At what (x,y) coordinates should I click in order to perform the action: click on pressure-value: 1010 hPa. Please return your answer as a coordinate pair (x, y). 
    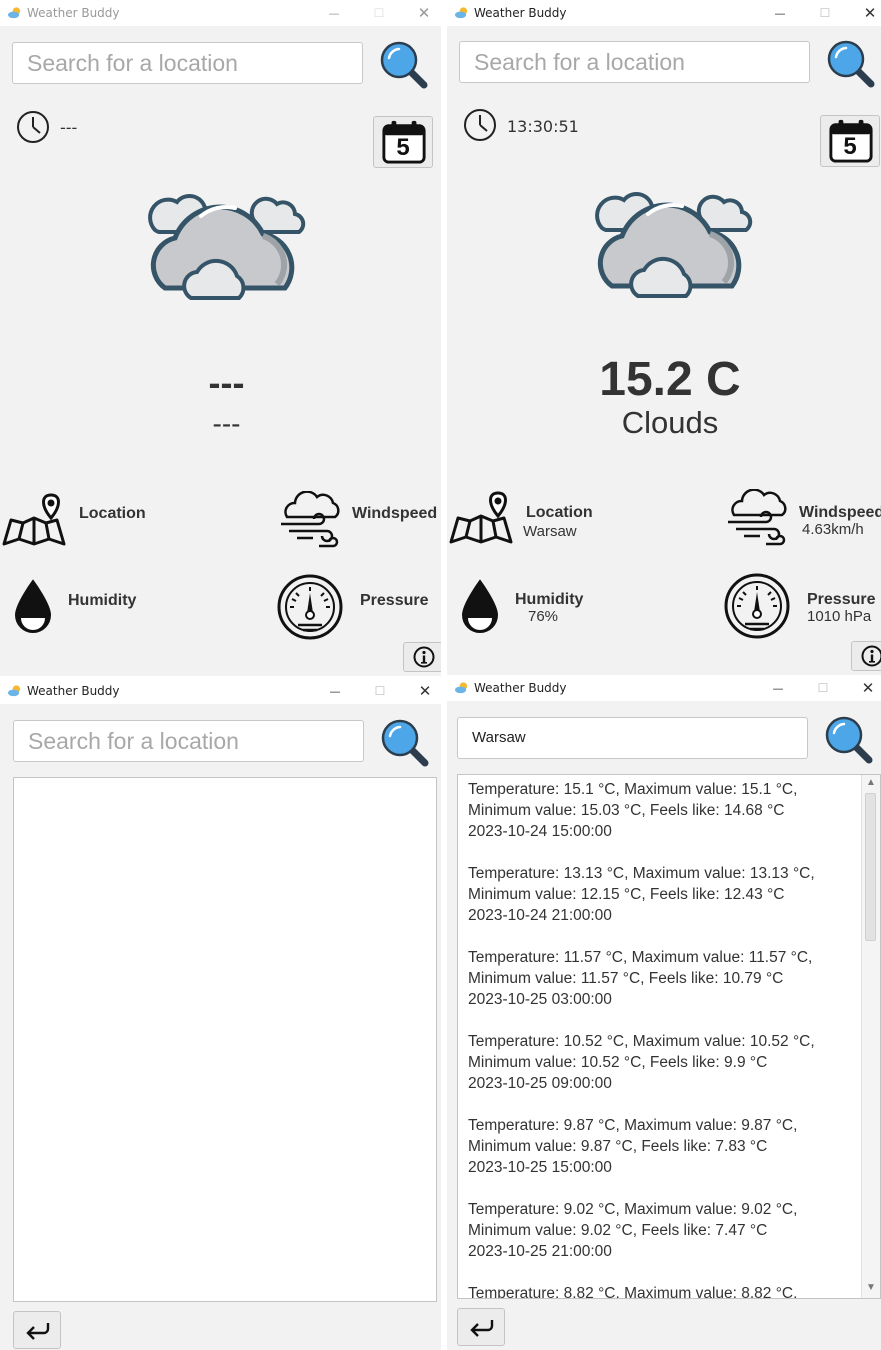
    Looking at the image, I should click on (839, 616).